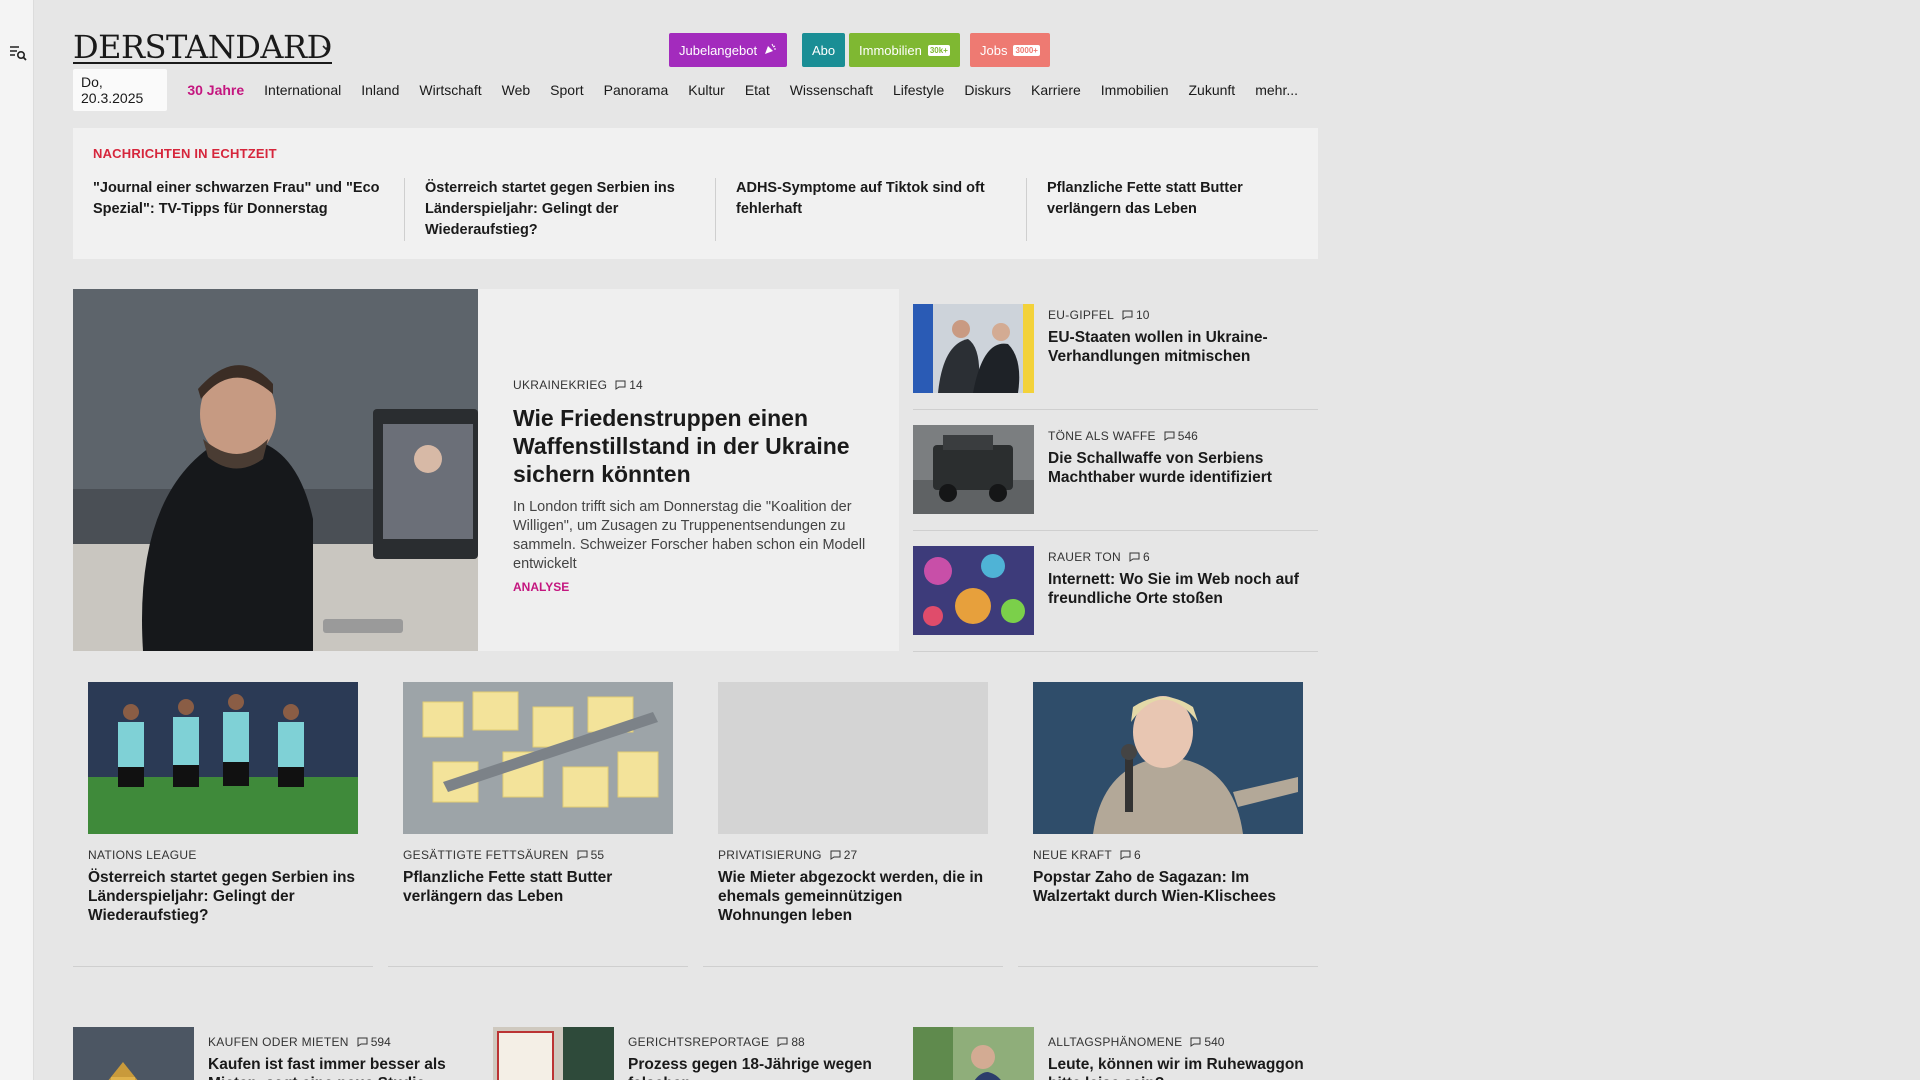  What do you see at coordinates (843, 855) in the screenshot?
I see `card-comments: 27` at bounding box center [843, 855].